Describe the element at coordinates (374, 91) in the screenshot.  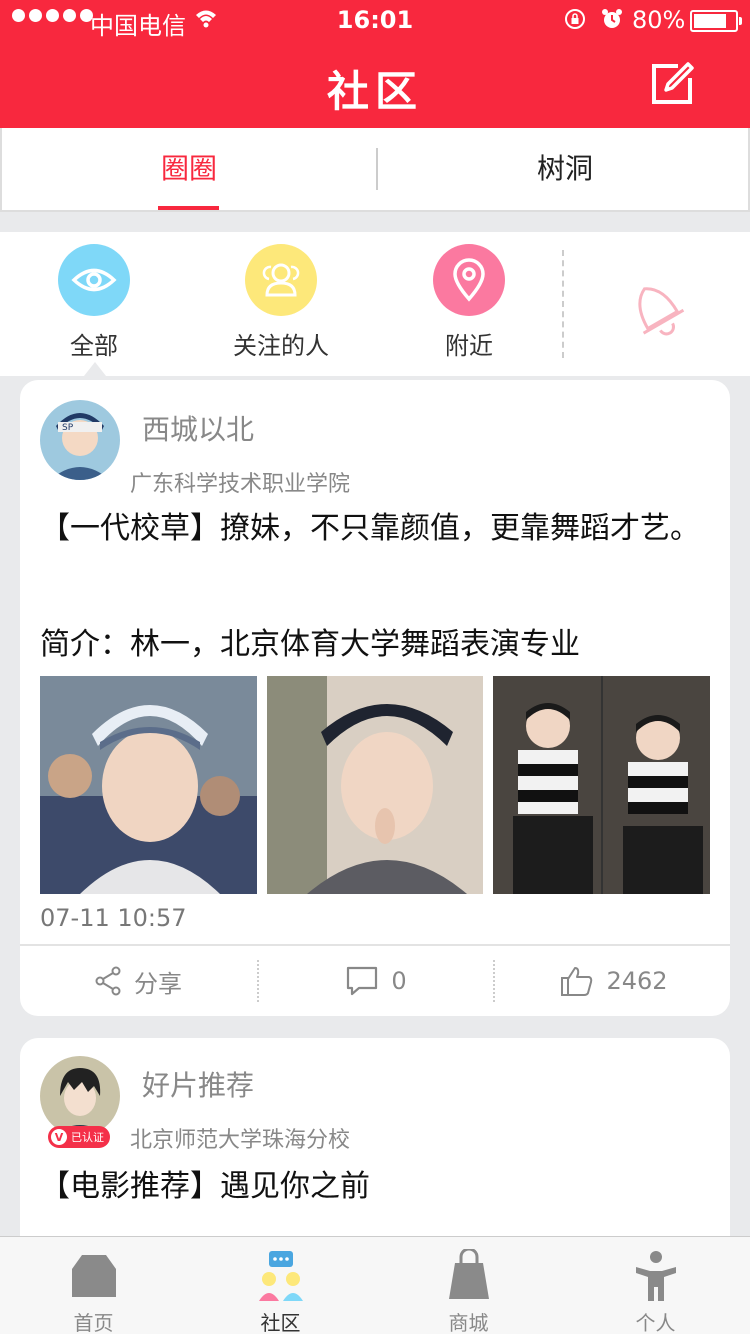
I see `page-title: 社区` at that location.